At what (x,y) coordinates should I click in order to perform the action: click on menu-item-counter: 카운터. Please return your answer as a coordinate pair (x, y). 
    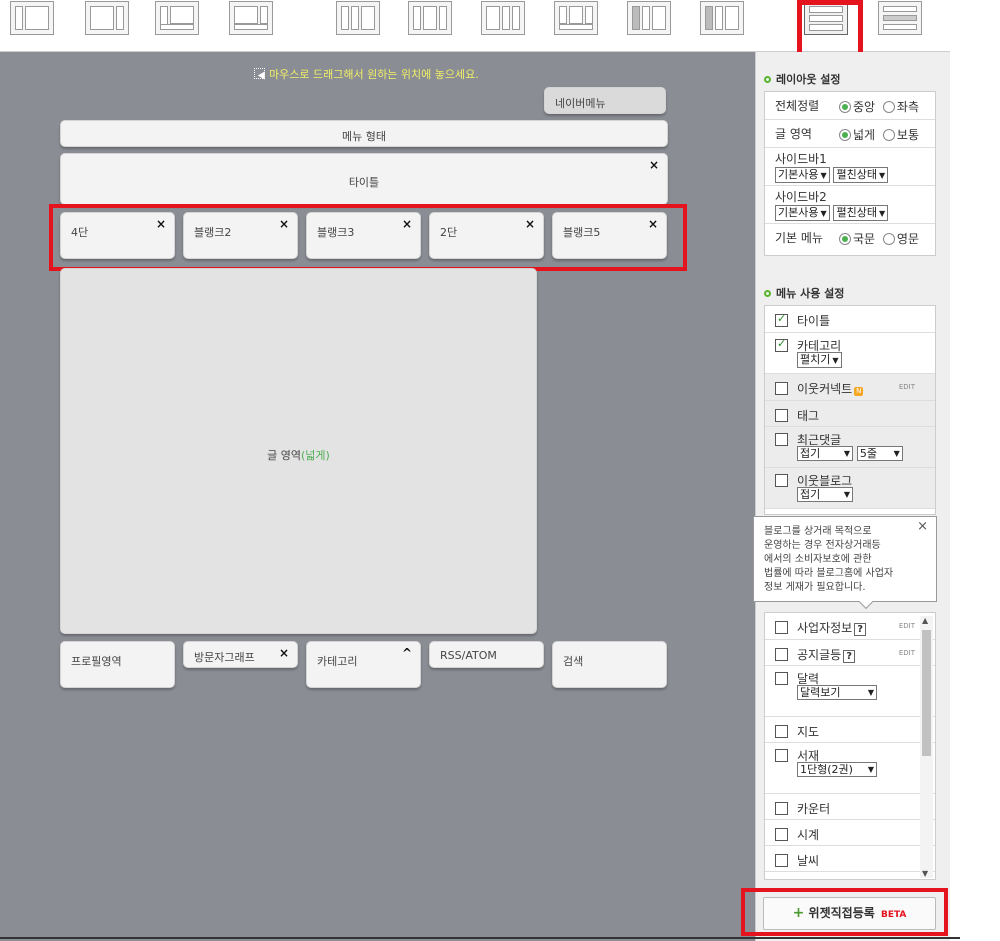
    Looking at the image, I should click on (850, 807).